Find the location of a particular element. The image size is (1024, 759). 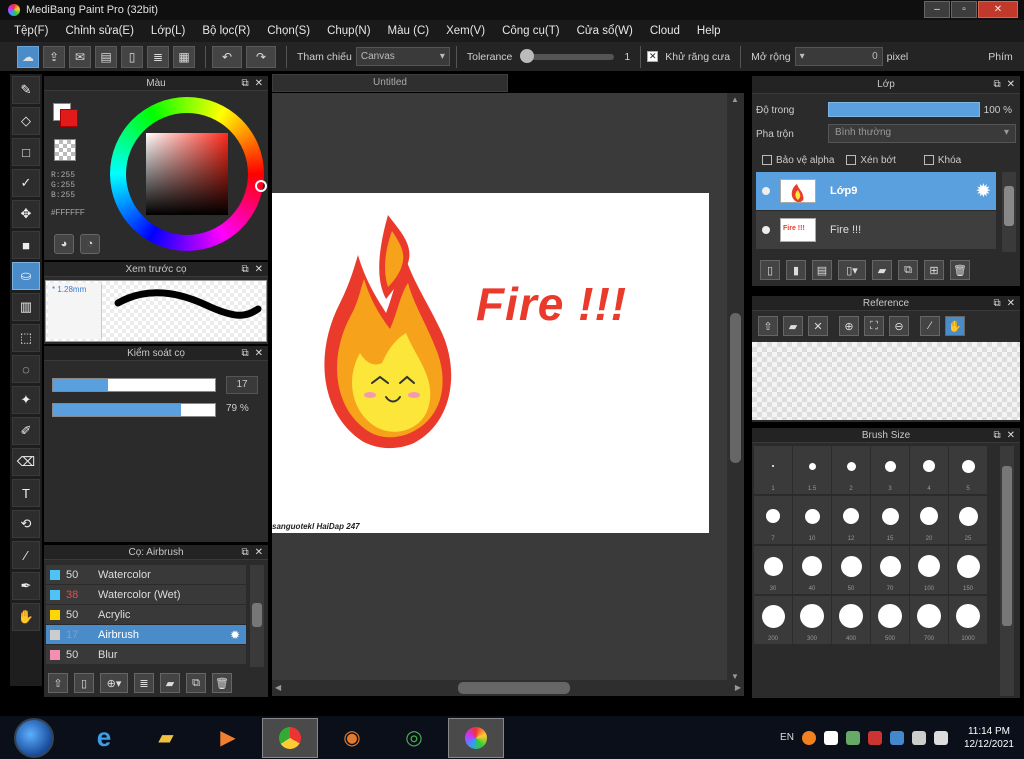

brush-size-preset: 1000 is located at coordinates (968, 620).